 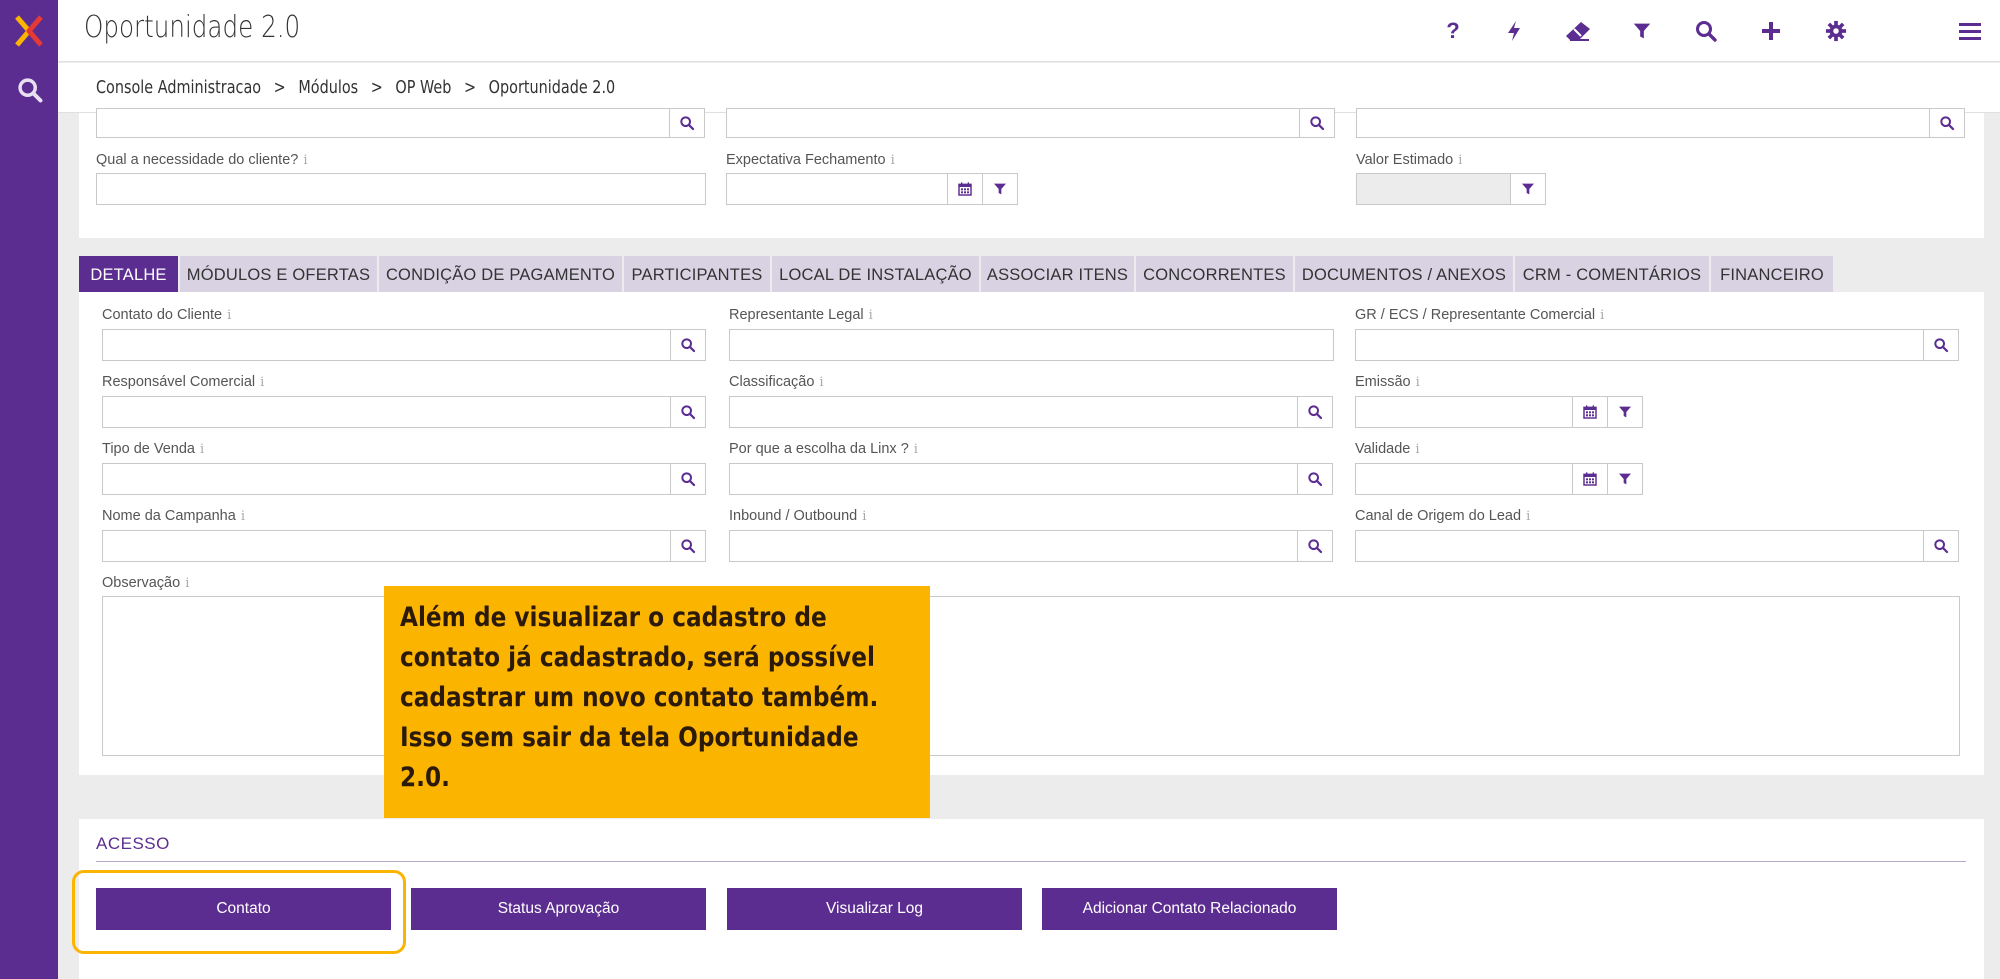 What do you see at coordinates (1642, 31) in the screenshot?
I see `filter-icon` at bounding box center [1642, 31].